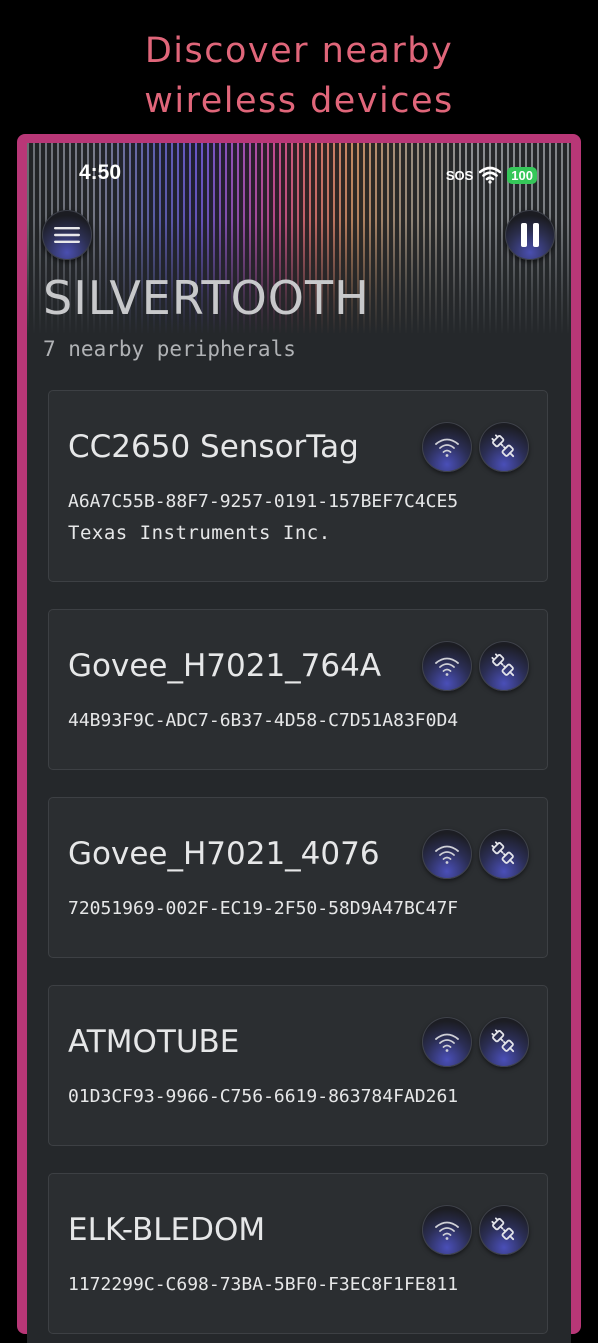  Describe the element at coordinates (263, 908) in the screenshot. I see `device-uuid: 72051969-002F-EC19-2F50-58D9A47BC47F` at that location.